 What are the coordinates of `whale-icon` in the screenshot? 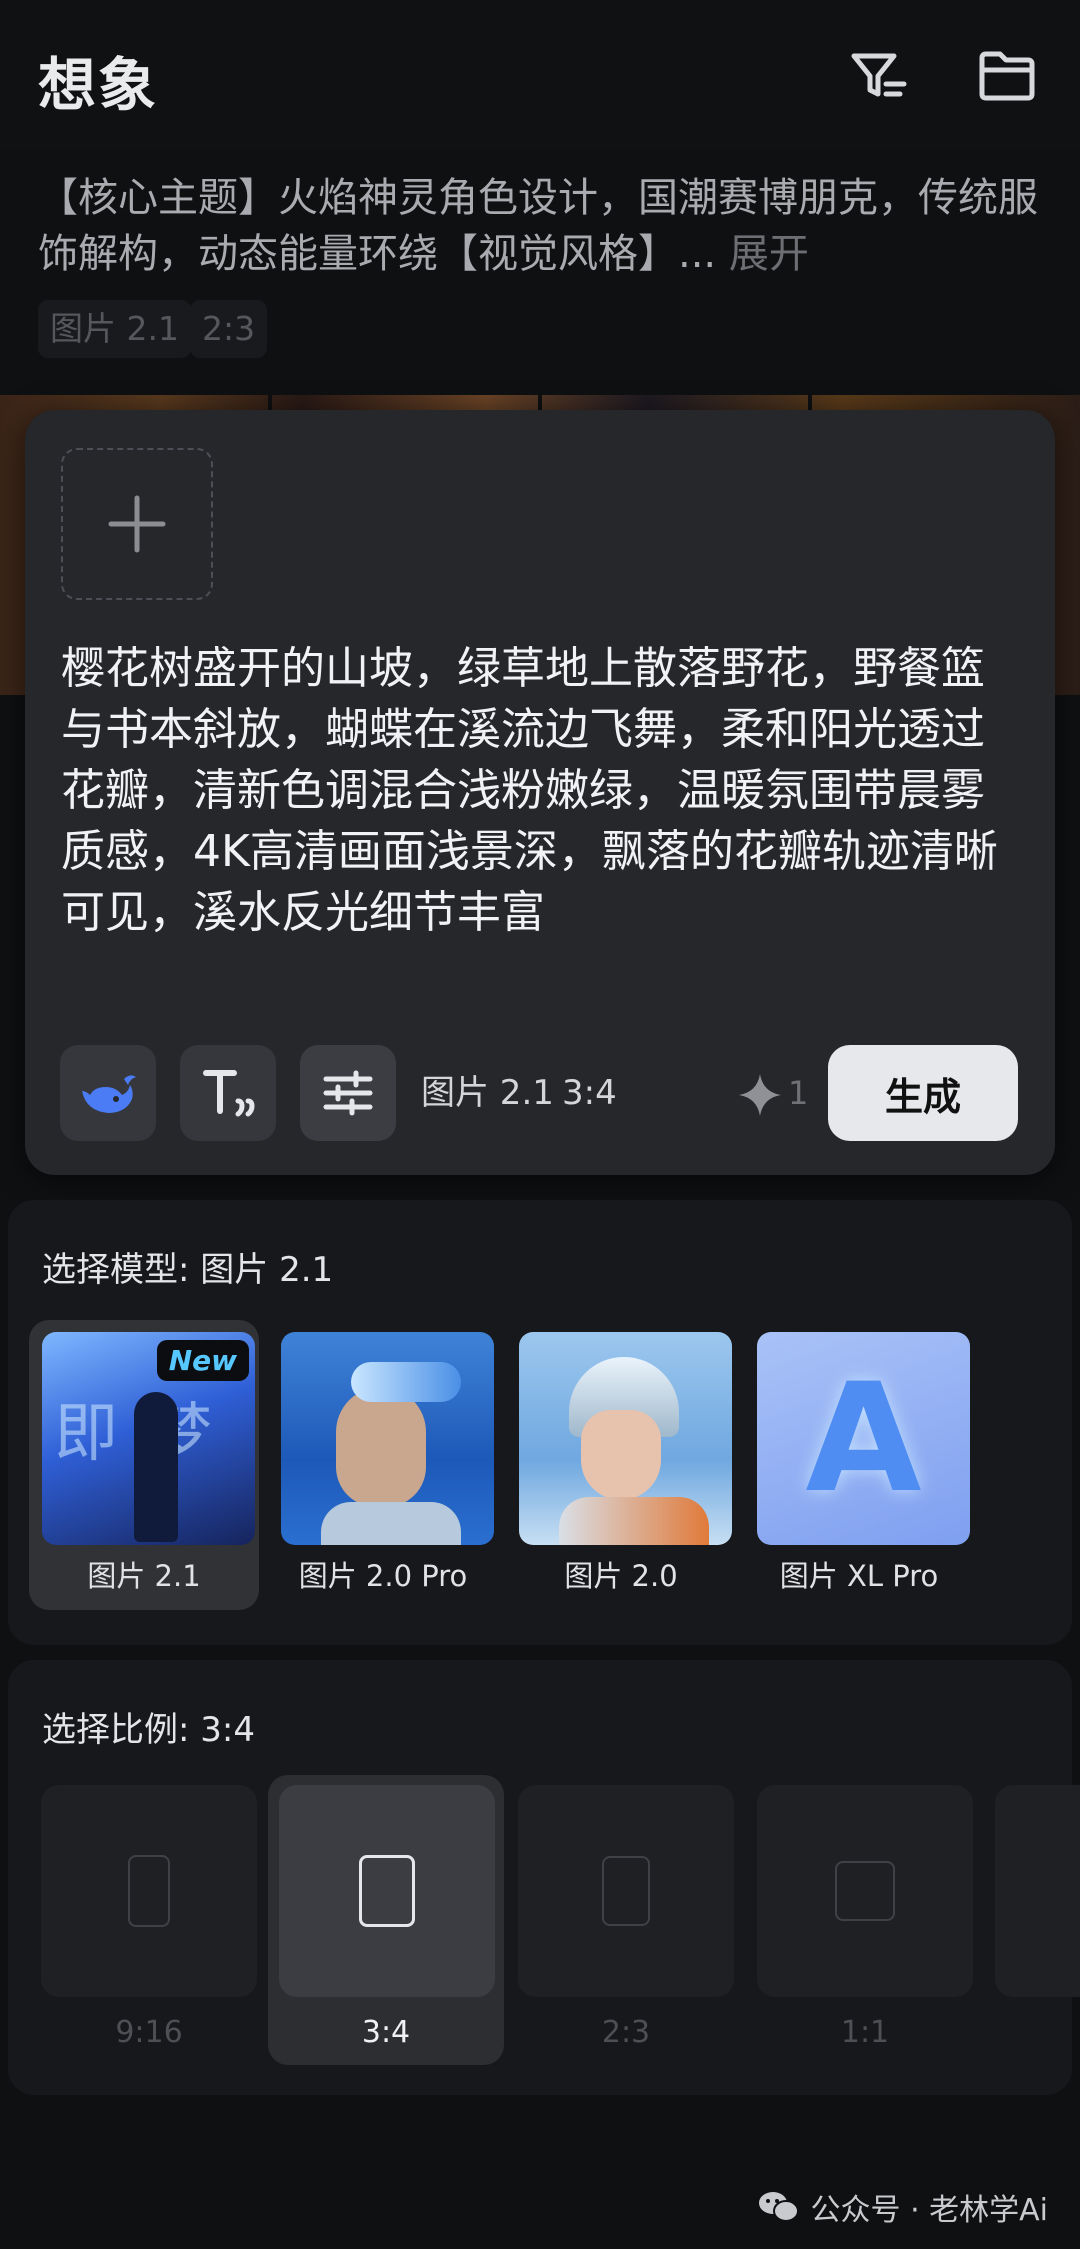 It's located at (109, 1094).